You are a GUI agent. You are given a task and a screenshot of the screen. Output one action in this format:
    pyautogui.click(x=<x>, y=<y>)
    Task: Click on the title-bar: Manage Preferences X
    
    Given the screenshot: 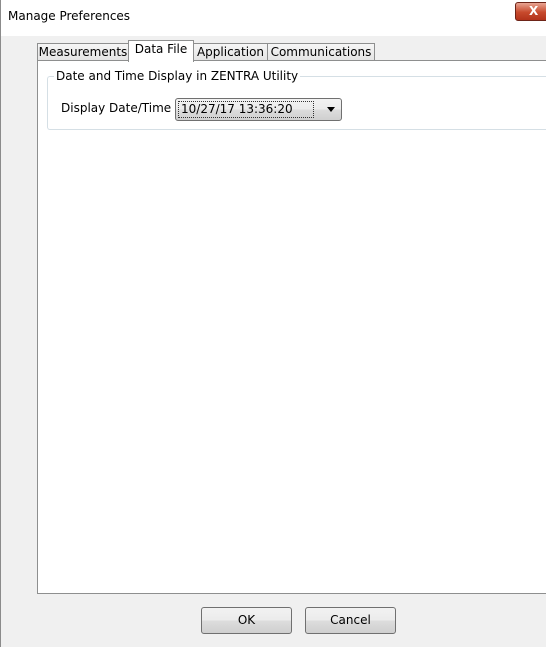 What is the action you would take?
    pyautogui.click(x=273, y=18)
    